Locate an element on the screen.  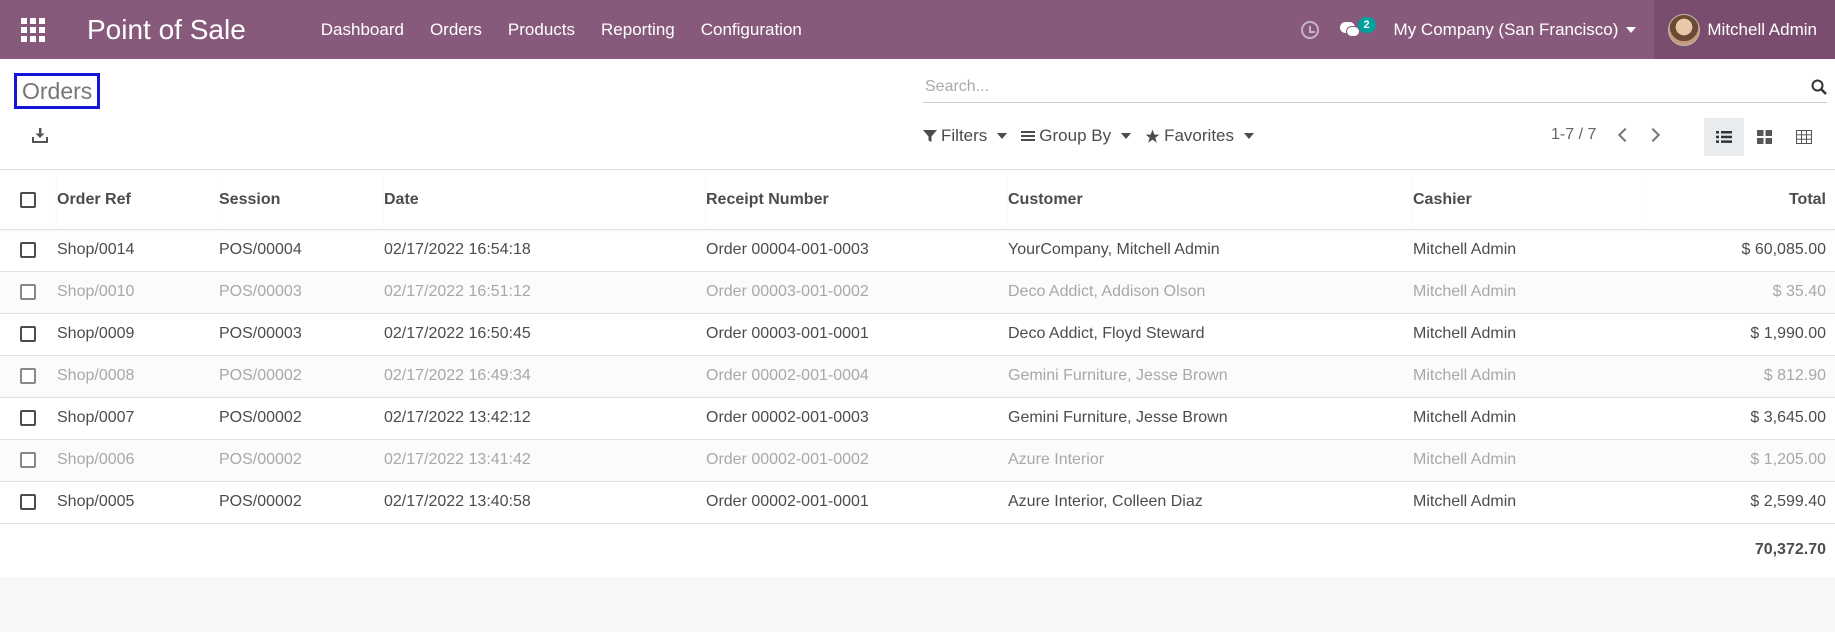
total-cell: $ 812.90 is located at coordinates (1739, 376).